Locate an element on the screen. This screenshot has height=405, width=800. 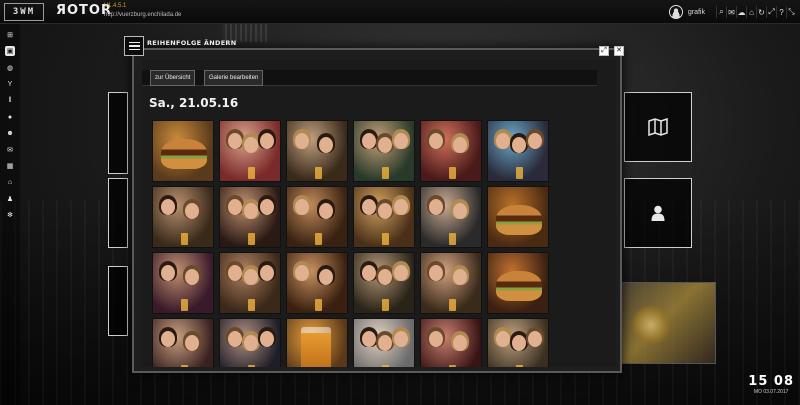
toolbar-icons: ⌕ ✉ ☁ ⌂ ↻ ⤢? ⤡ is located at coordinates (756, 12).